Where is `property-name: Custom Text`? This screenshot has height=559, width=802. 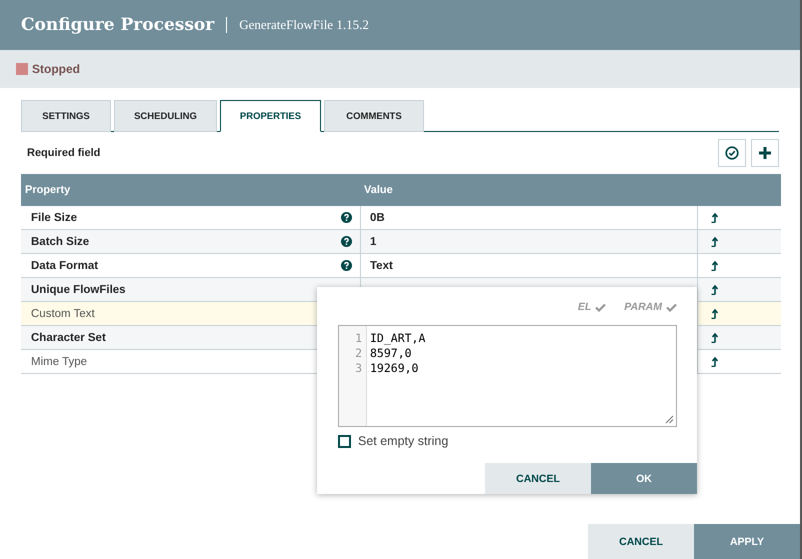
property-name: Custom Text is located at coordinates (63, 314).